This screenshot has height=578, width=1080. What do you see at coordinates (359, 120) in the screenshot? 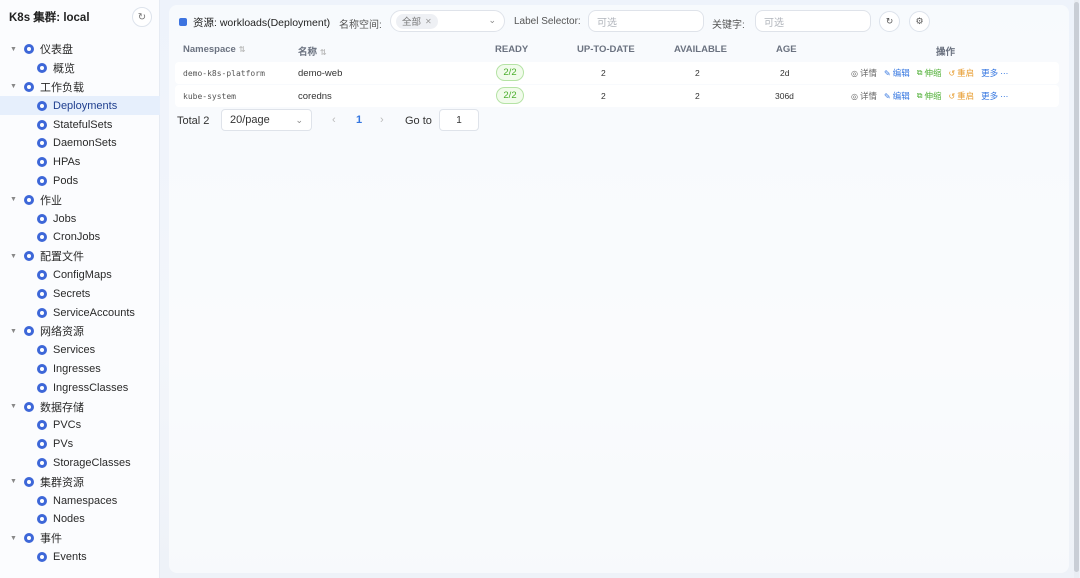
I see `current-page: 1` at bounding box center [359, 120].